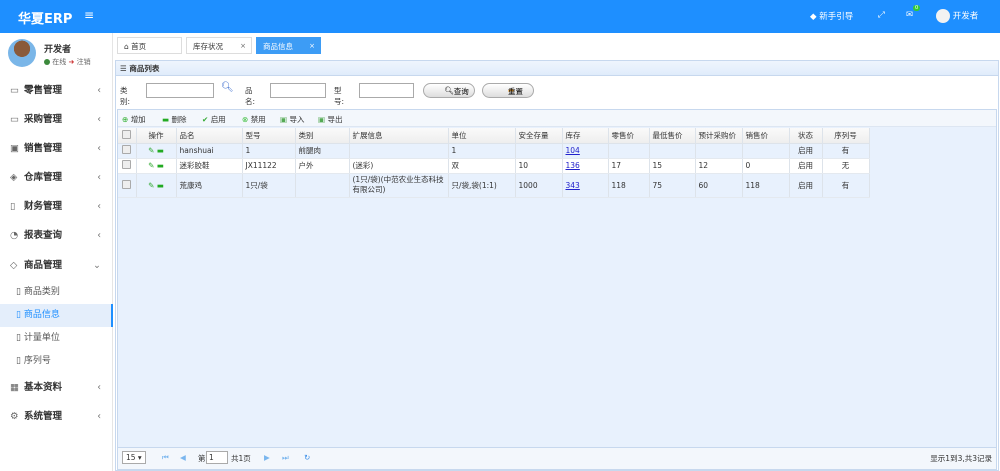  Describe the element at coordinates (831, 16) in the screenshot. I see `guide-link: ◆ 新手引导` at that location.